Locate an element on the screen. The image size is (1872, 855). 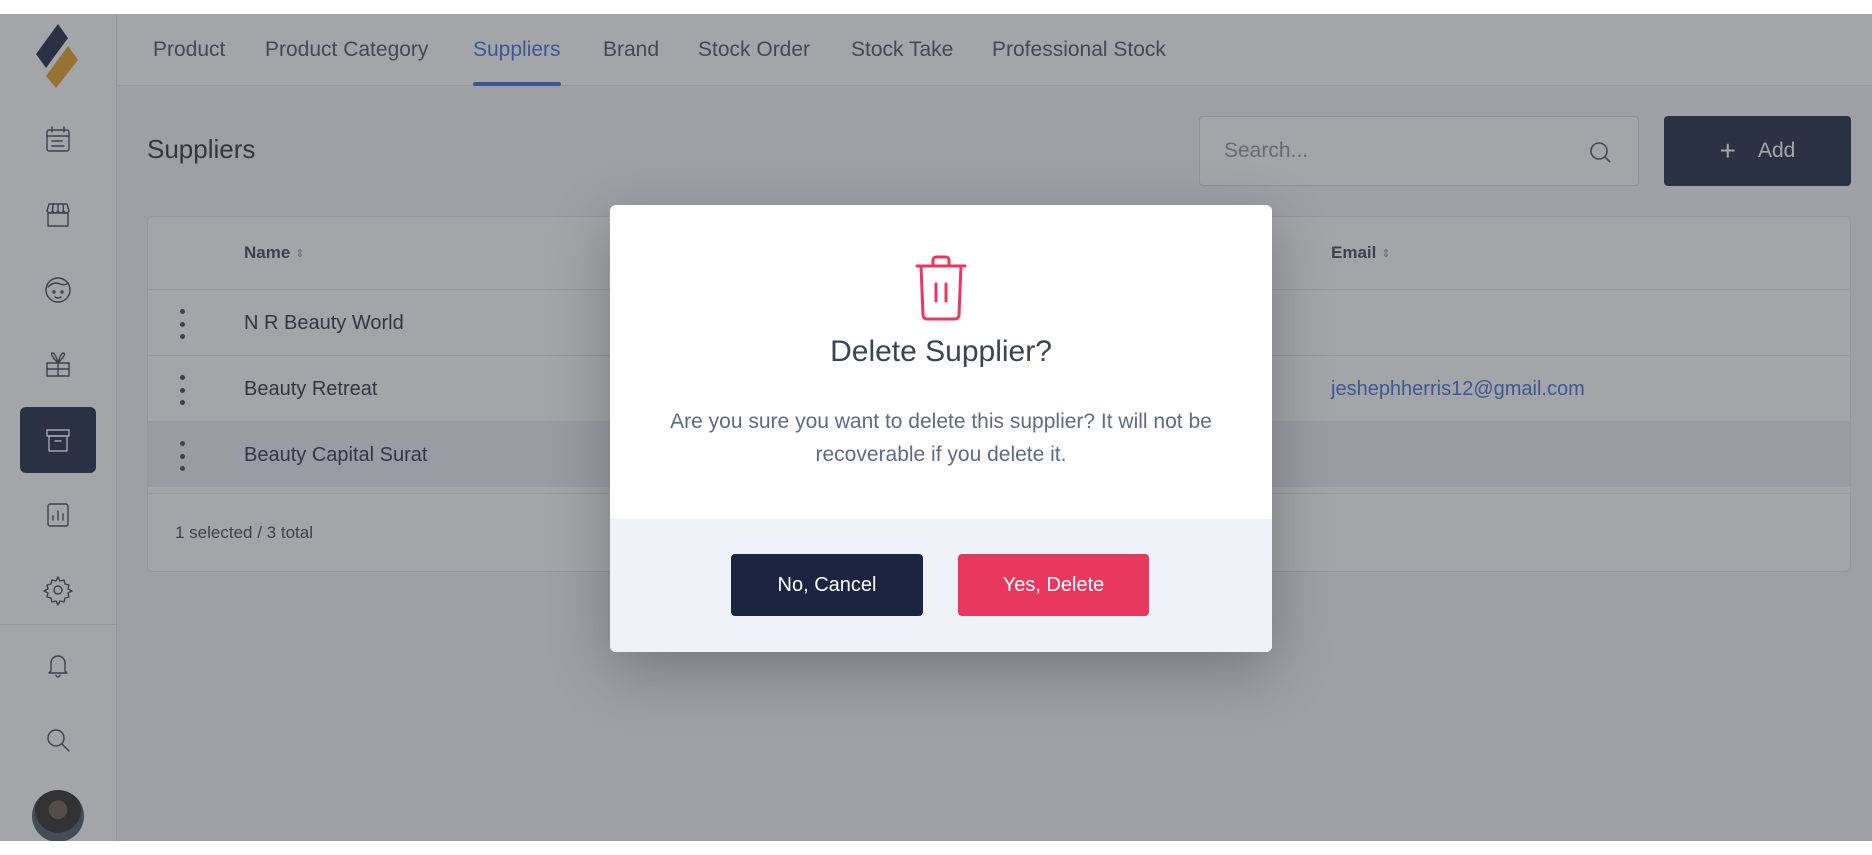
trash-icon is located at coordinates (941, 288).